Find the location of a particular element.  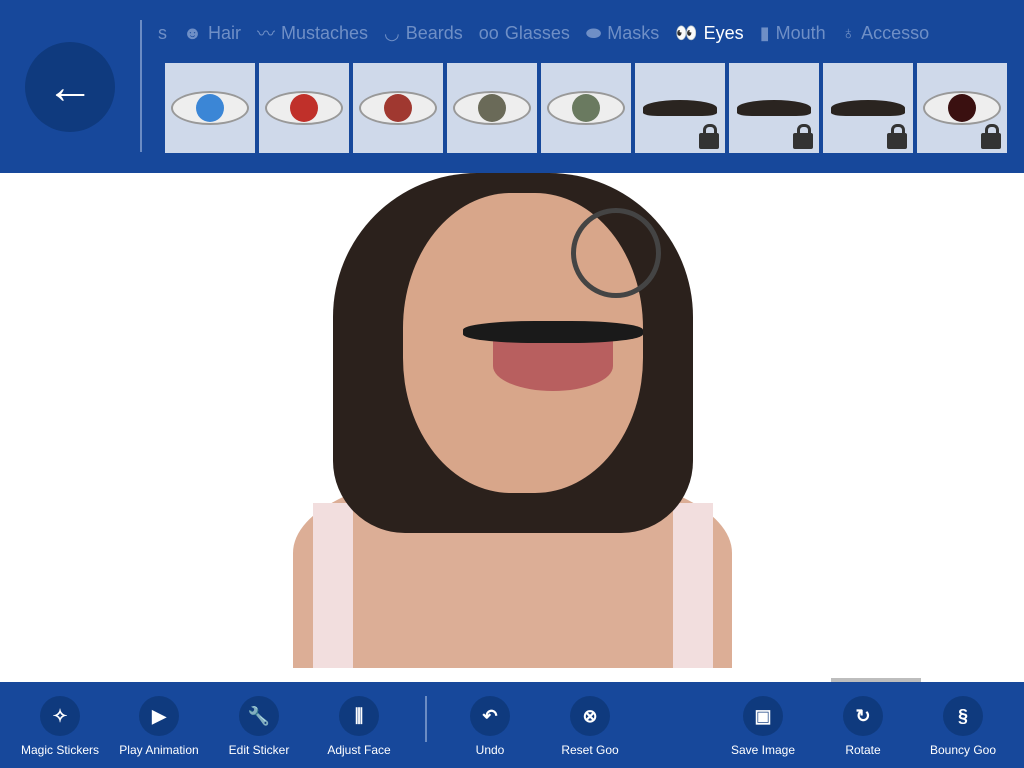

undo-icon: ↶ is located at coordinates (490, 716).